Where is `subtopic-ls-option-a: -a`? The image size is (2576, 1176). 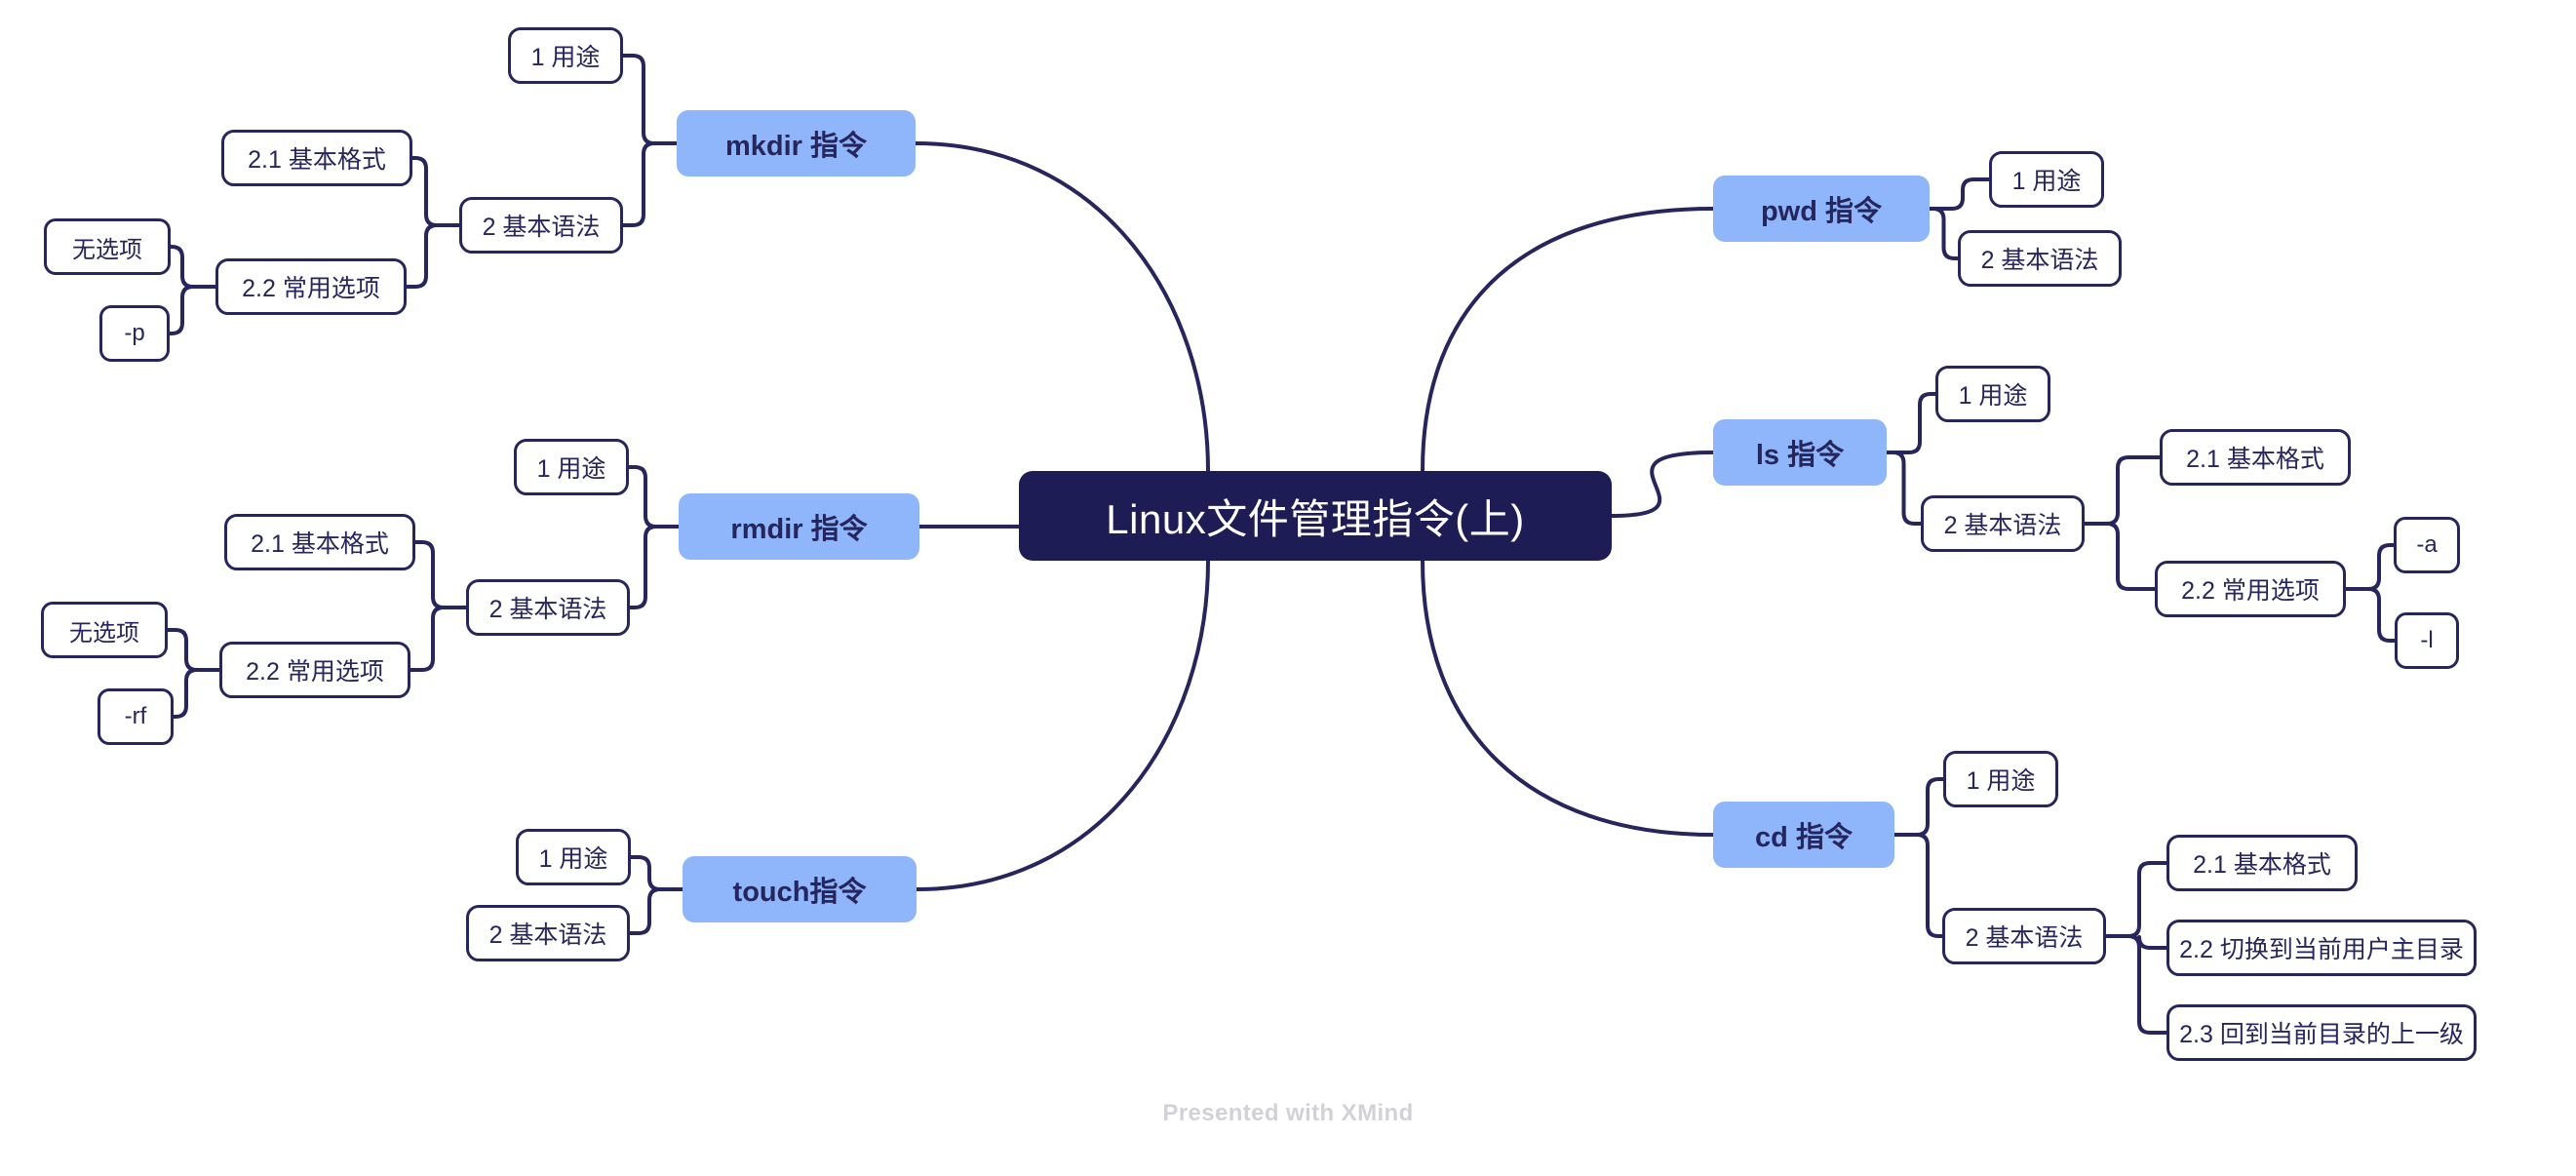
subtopic-ls-option-a: -a is located at coordinates (2427, 545).